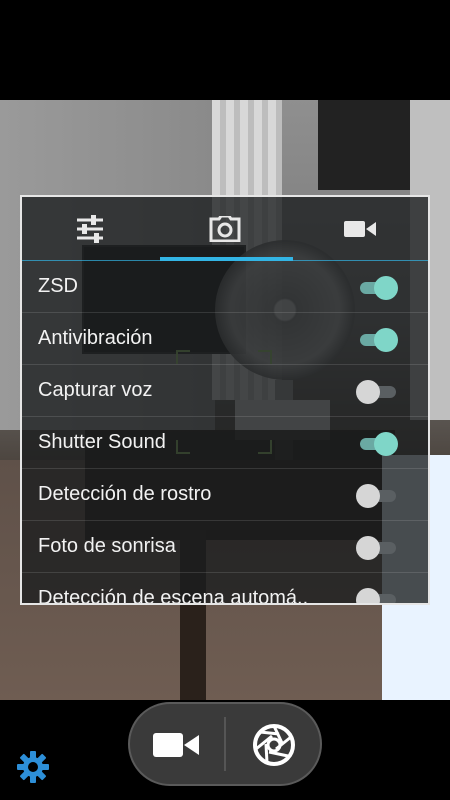  I want to click on setting-label: ZSD, so click(58, 286).